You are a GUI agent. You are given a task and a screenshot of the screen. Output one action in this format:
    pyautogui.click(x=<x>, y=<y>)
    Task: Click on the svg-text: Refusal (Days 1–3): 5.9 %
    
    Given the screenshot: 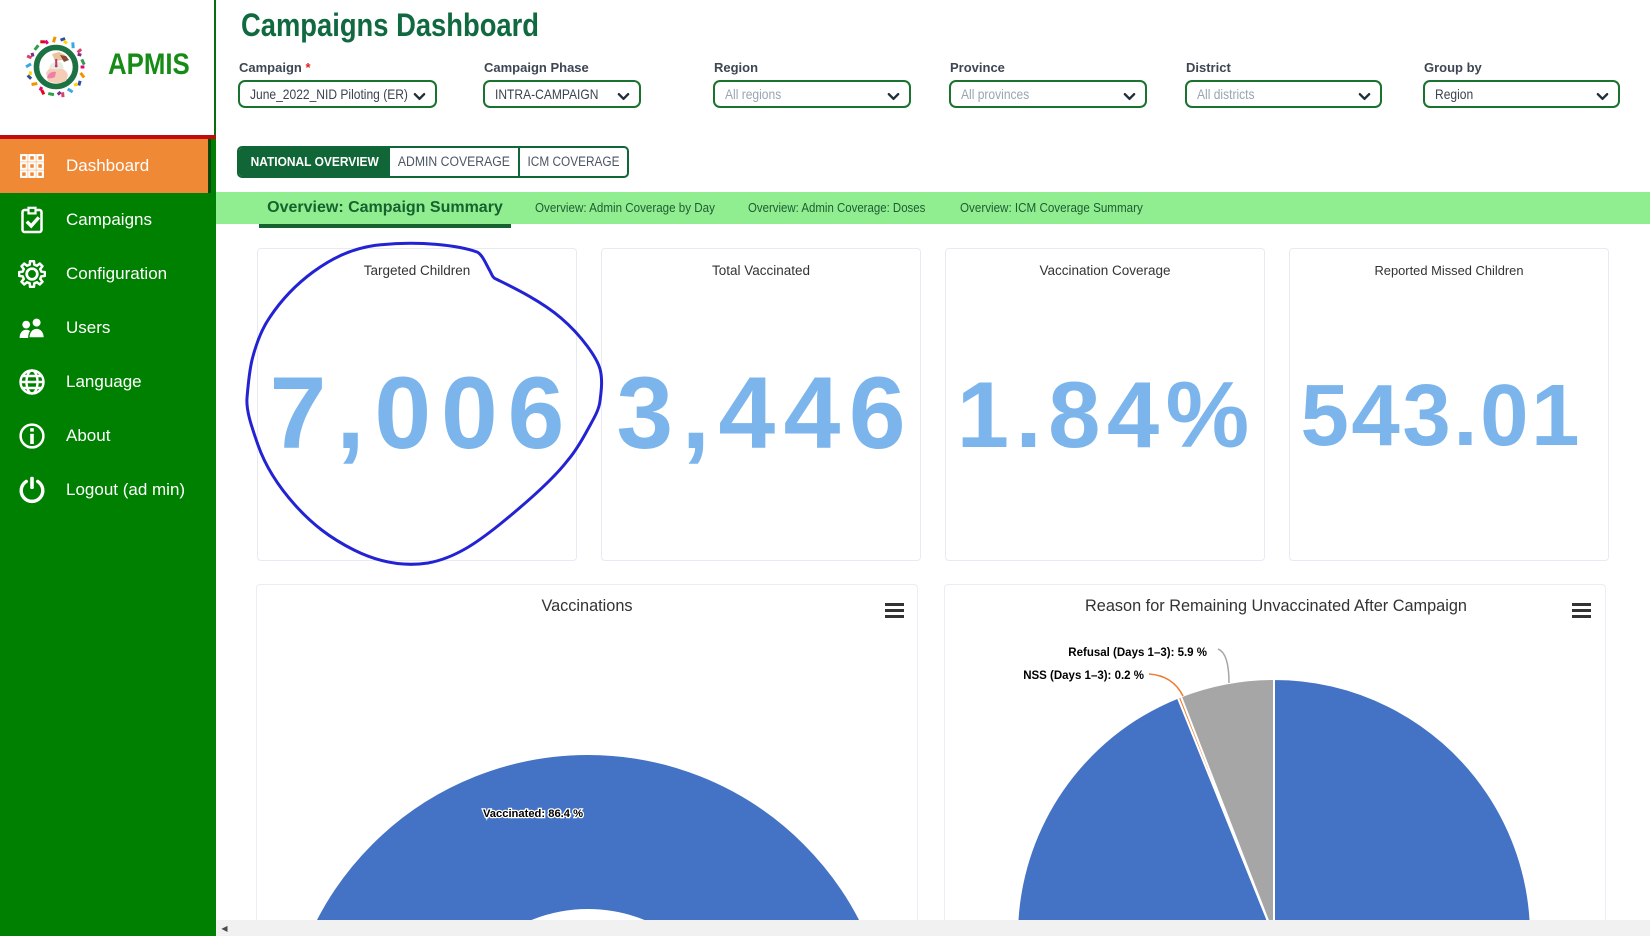 What is the action you would take?
    pyautogui.click(x=1137, y=653)
    